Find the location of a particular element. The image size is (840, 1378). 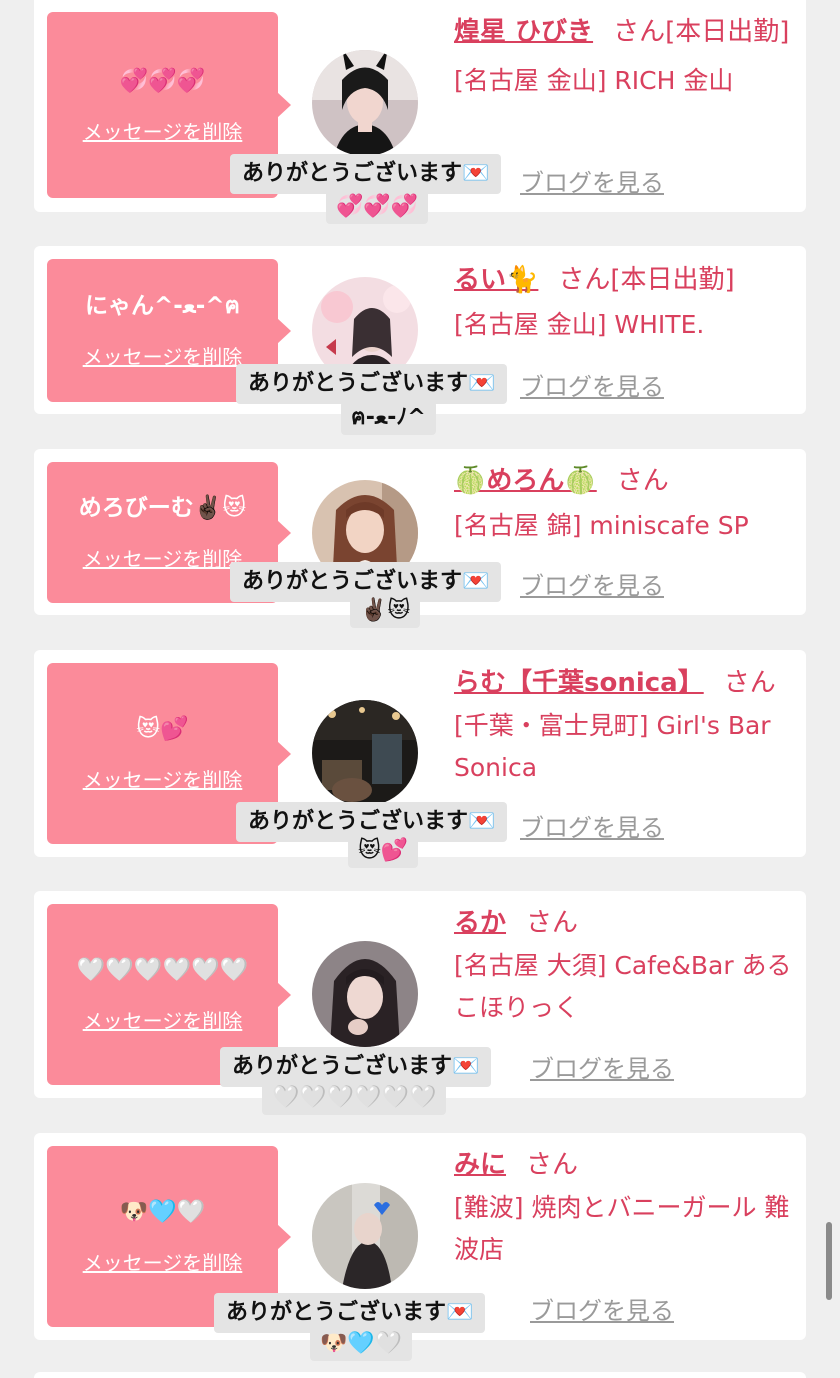

cast-info: るい🐈 さん[本日出勤] [名古屋 金山] WHITE. is located at coordinates (624, 302).